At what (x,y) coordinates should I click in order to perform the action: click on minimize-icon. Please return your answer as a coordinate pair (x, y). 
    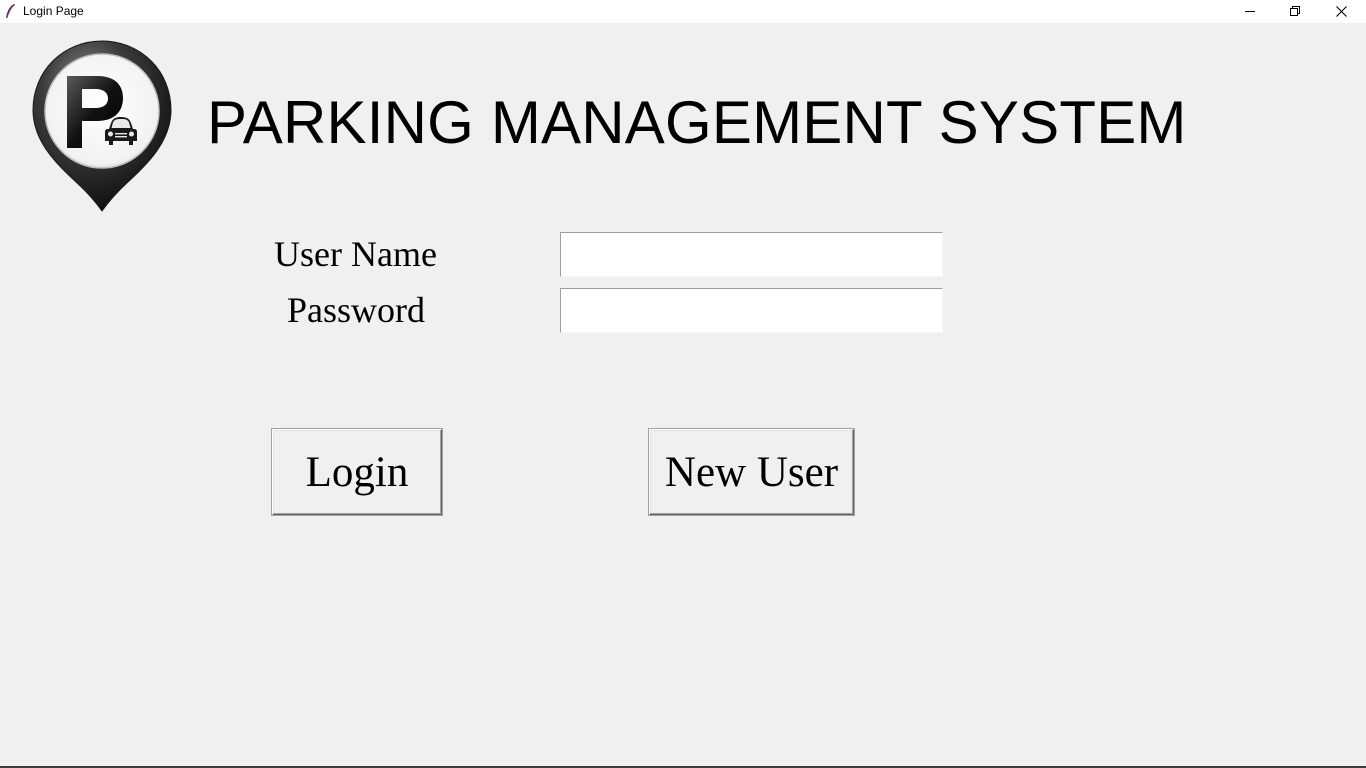
    Looking at the image, I should click on (1250, 11).